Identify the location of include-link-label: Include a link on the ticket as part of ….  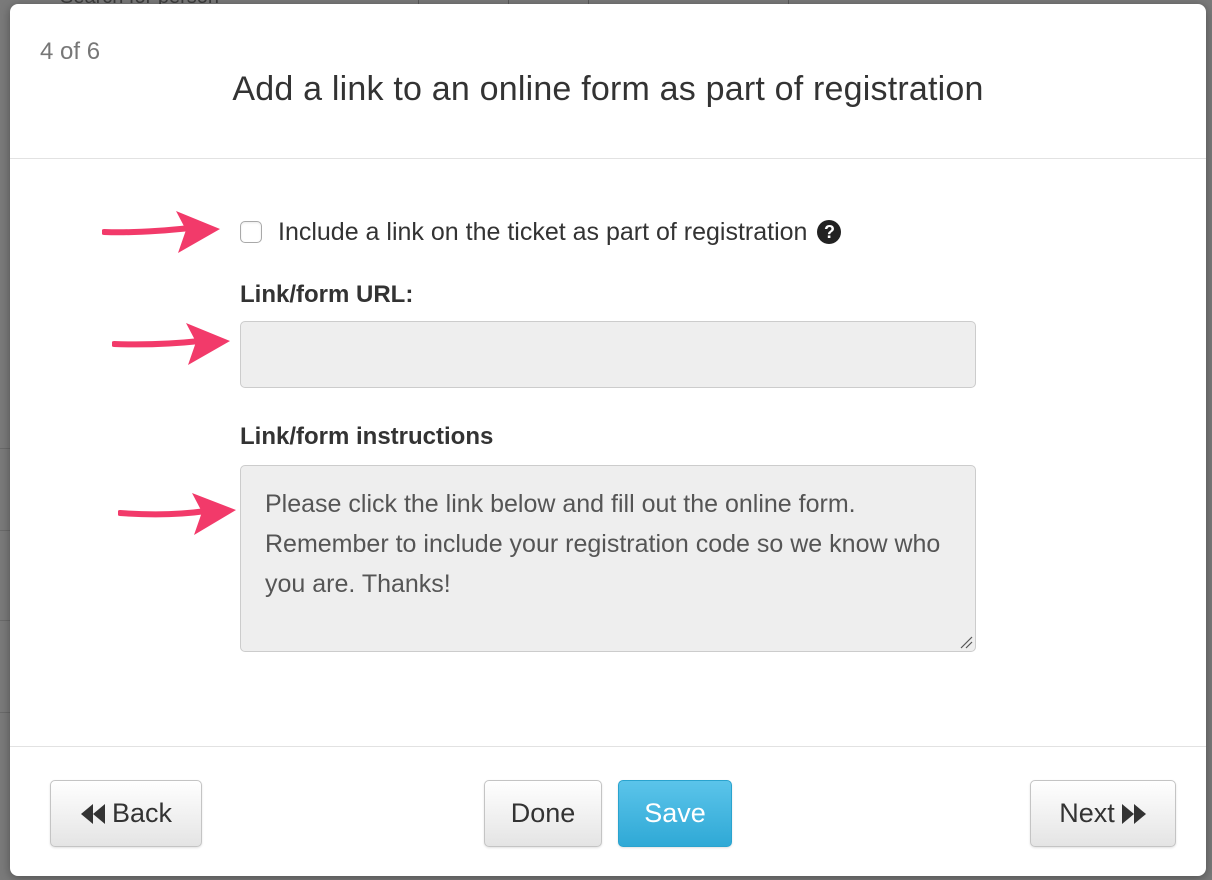
(542, 232).